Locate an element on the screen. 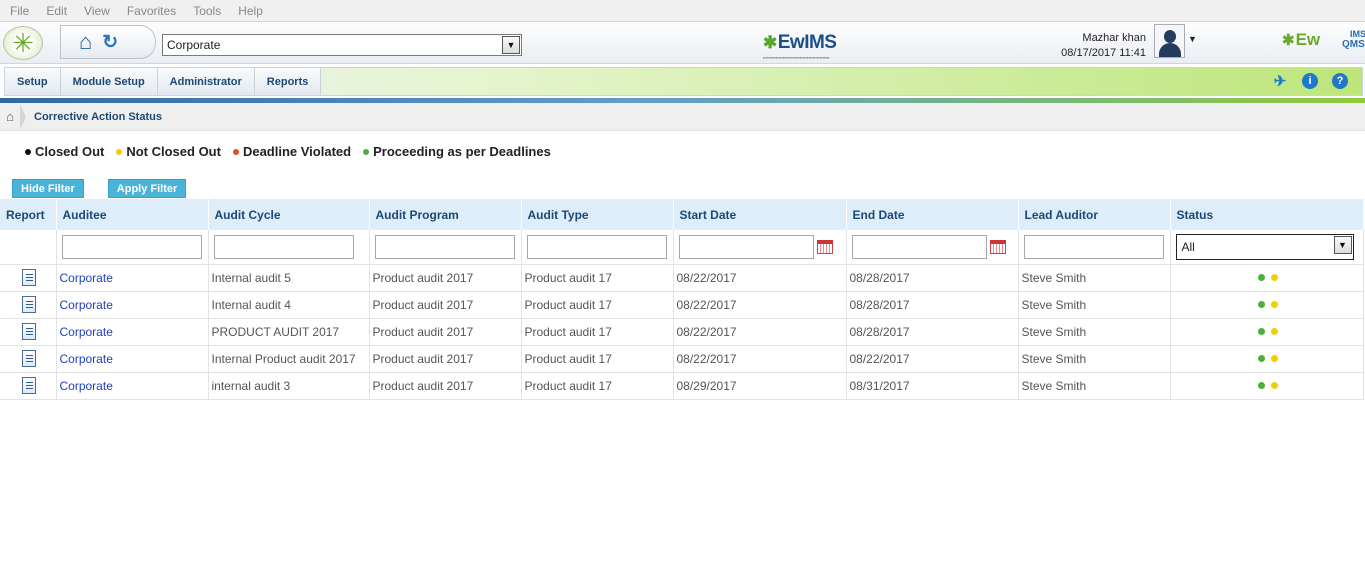  organization-select: Corporate ▼ is located at coordinates (342, 45).